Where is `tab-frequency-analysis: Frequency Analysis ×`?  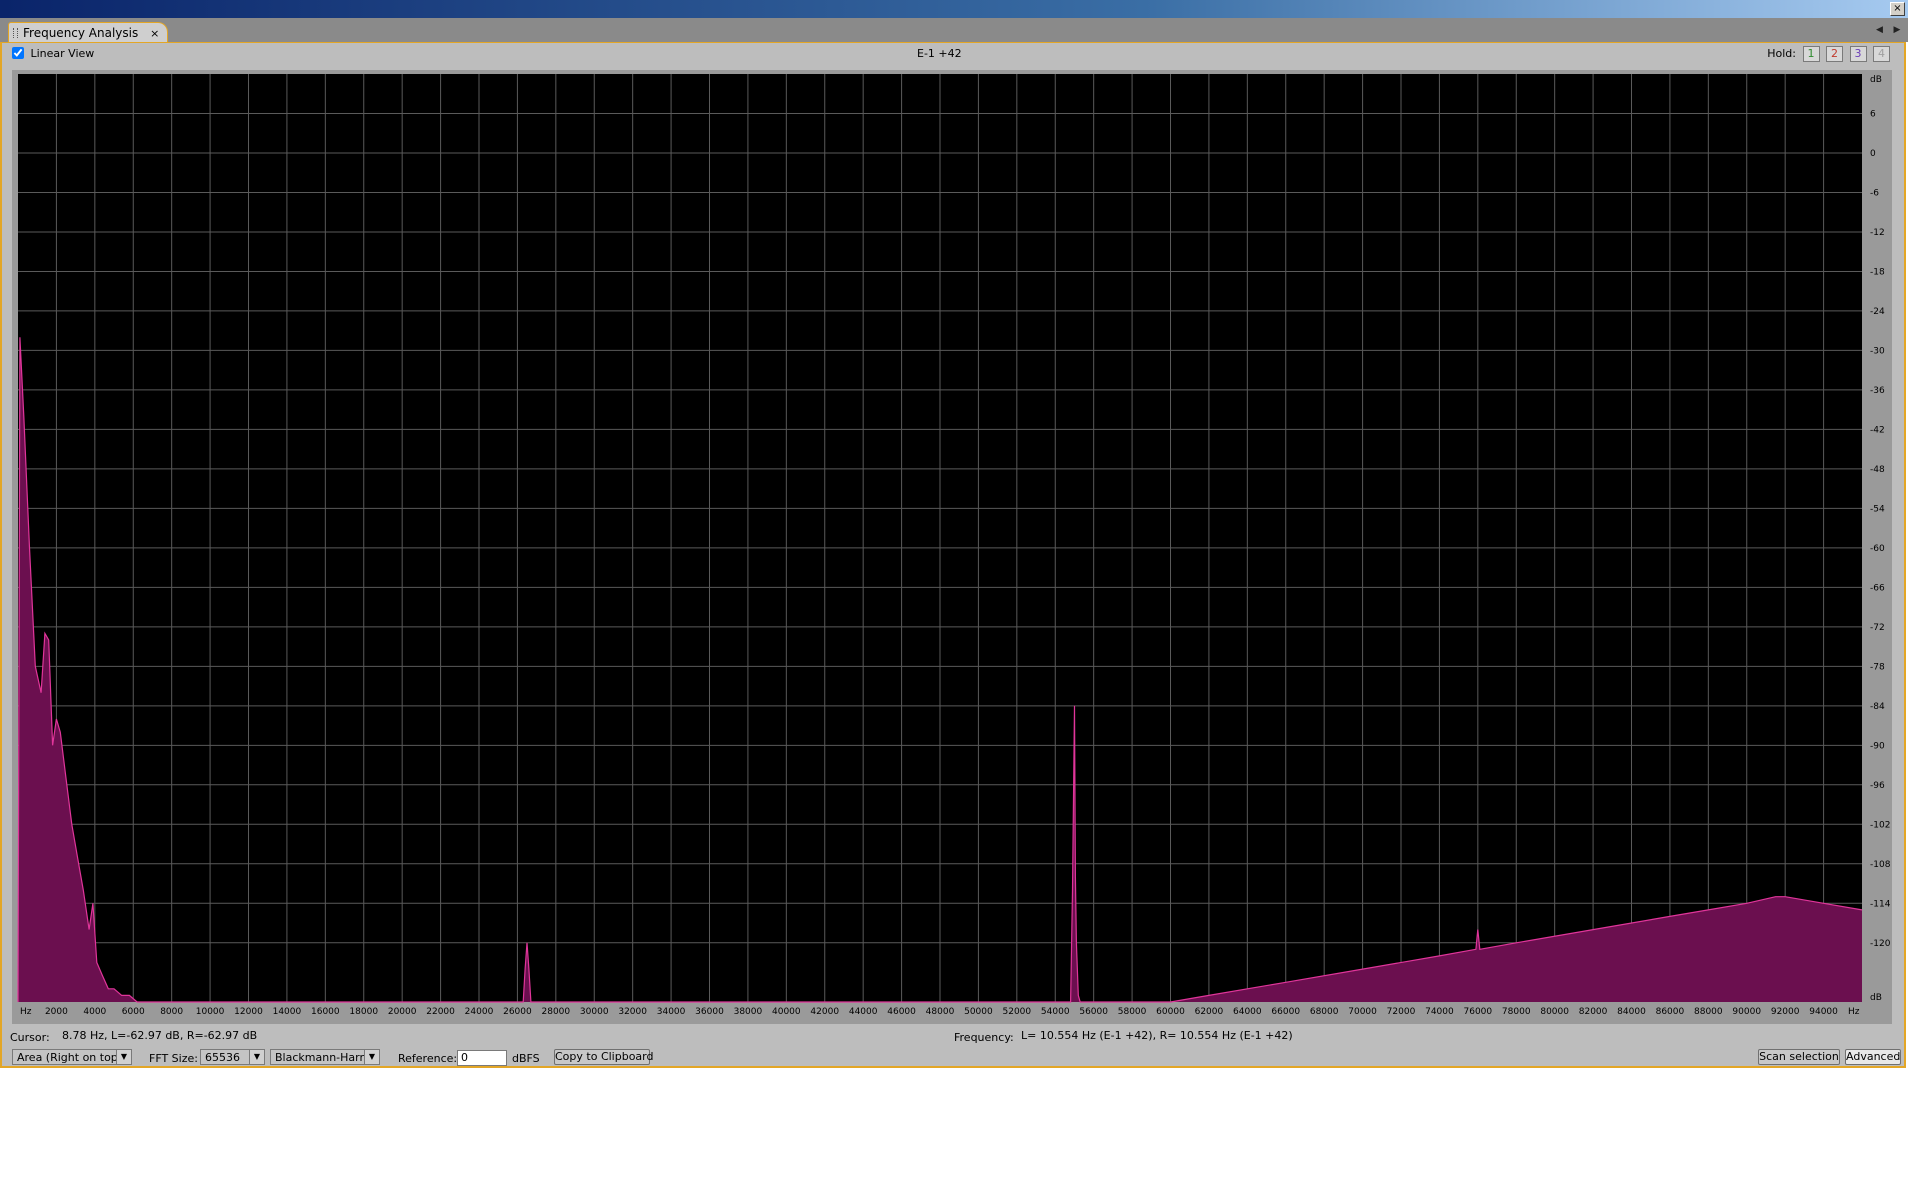
tab-frequency-analysis: Frequency Analysis × is located at coordinates (88, 32).